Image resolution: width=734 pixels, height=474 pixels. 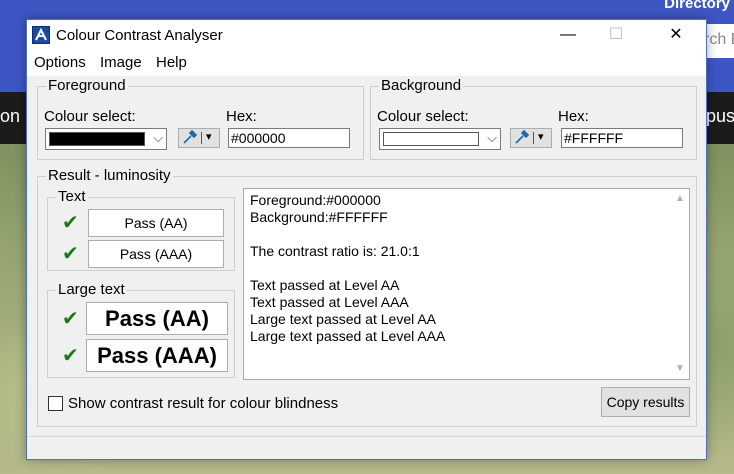 I want to click on result-group-label: Result - luminosity, so click(x=109, y=175).